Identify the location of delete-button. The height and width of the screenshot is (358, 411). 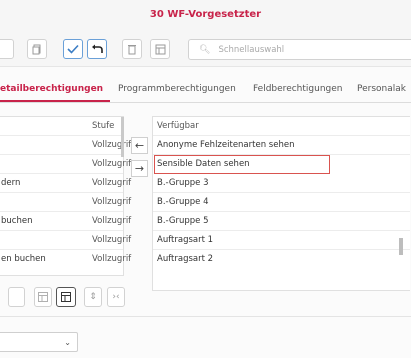
(132, 49).